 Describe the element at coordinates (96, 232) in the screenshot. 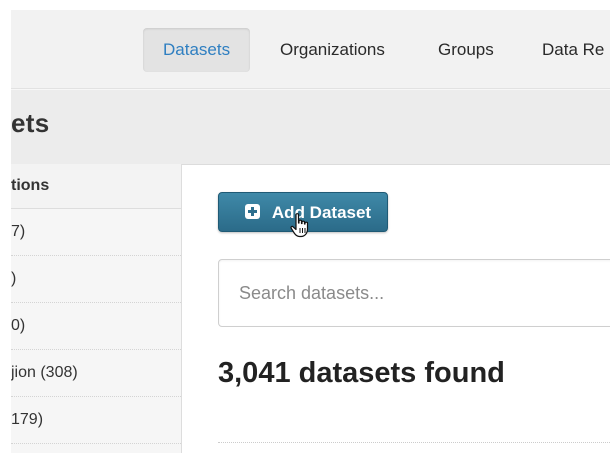

I see `facet-item: 7)` at that location.